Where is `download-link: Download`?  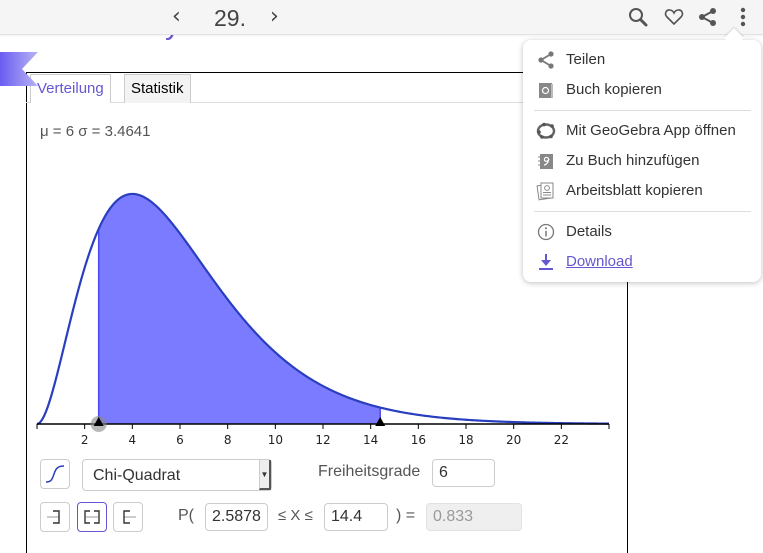
download-link: Download is located at coordinates (599, 261).